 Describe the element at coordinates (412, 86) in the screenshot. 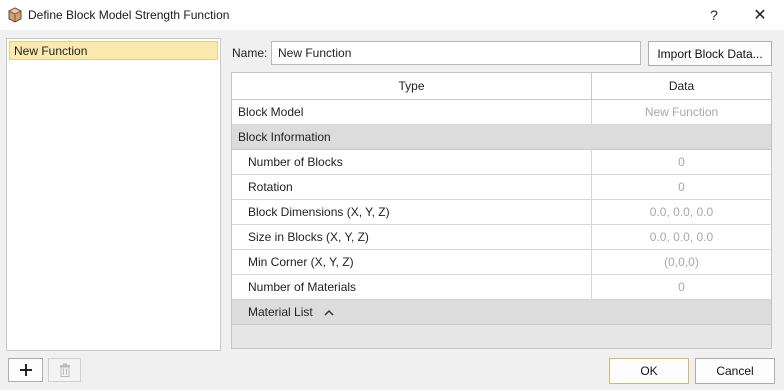

I see `column-header-type: Type` at that location.